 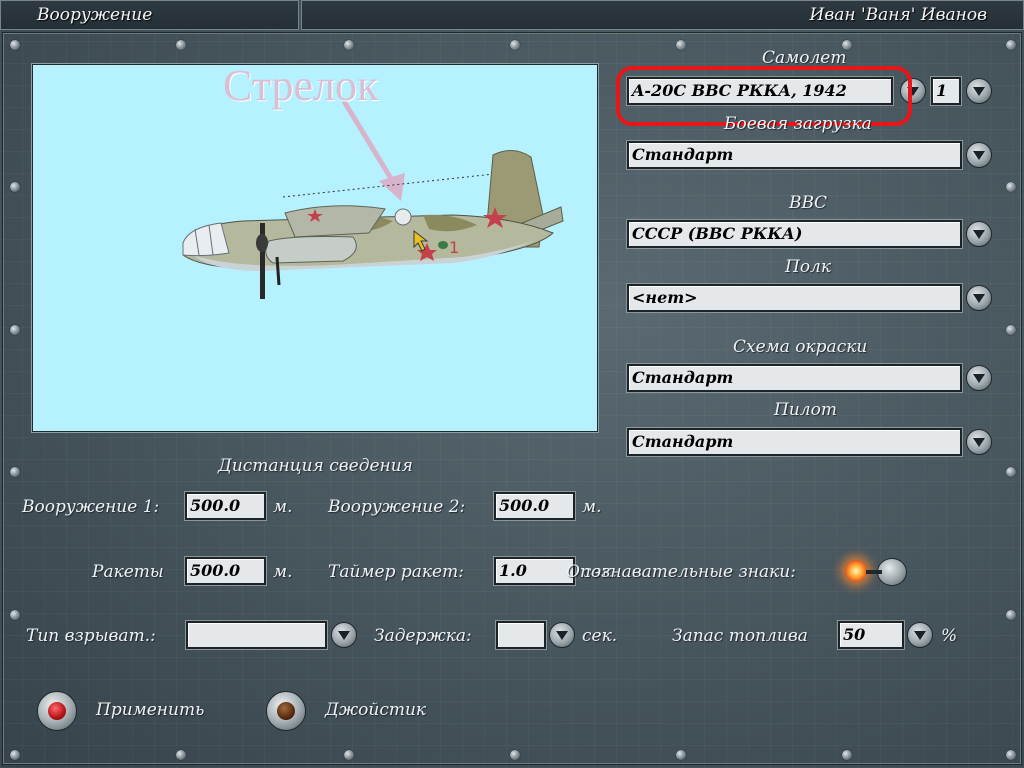 I want to click on rockets-convergence-input: 500.0, so click(x=225, y=571).